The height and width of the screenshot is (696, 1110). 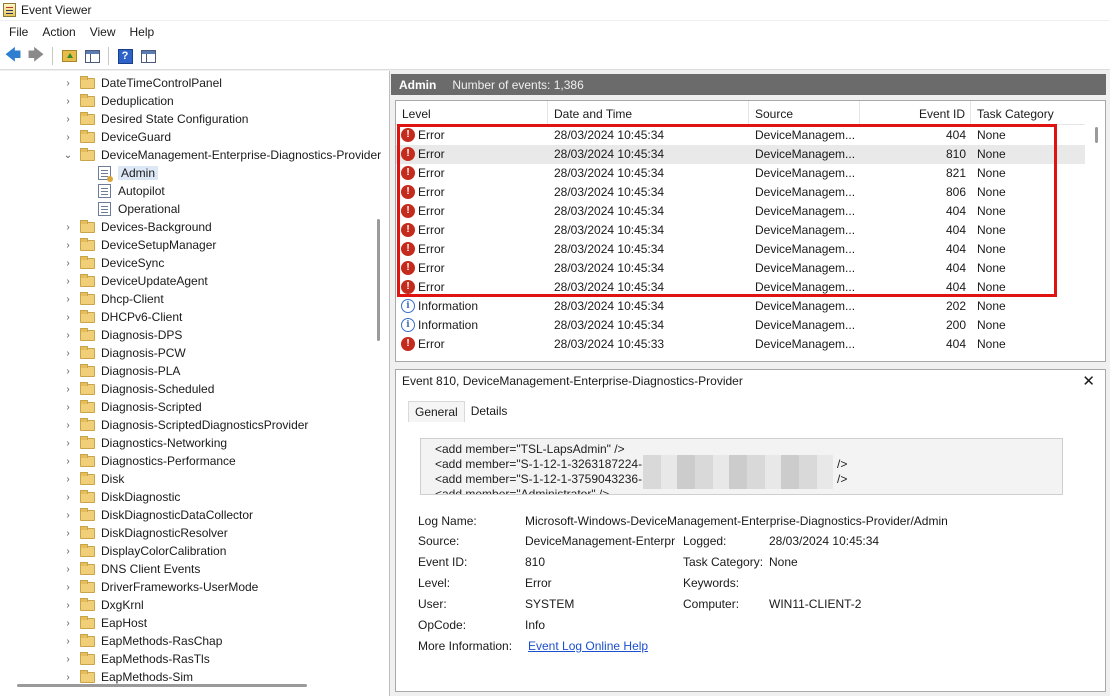 I want to click on tree-item: › Deduplication, so click(x=118, y=101).